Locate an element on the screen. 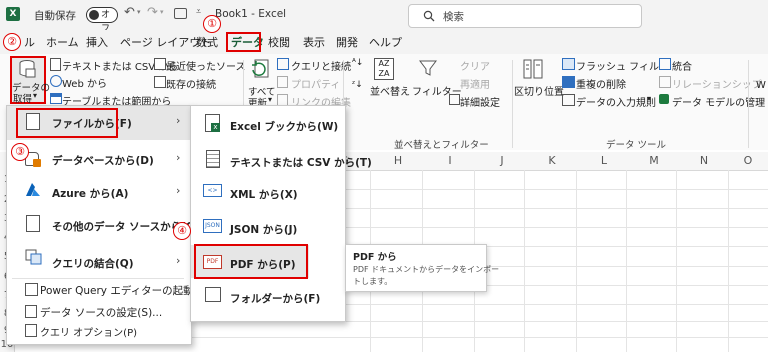 Image resolution: width=768 pixels, height=352 pixels. power-query-icon is located at coordinates (31, 289).